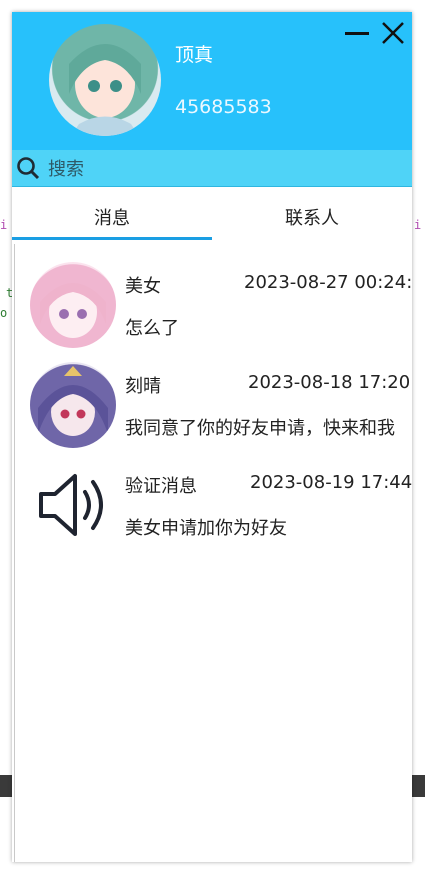  I want to click on conversation-time: 2023-08-19 17:44:, so click(331, 482).